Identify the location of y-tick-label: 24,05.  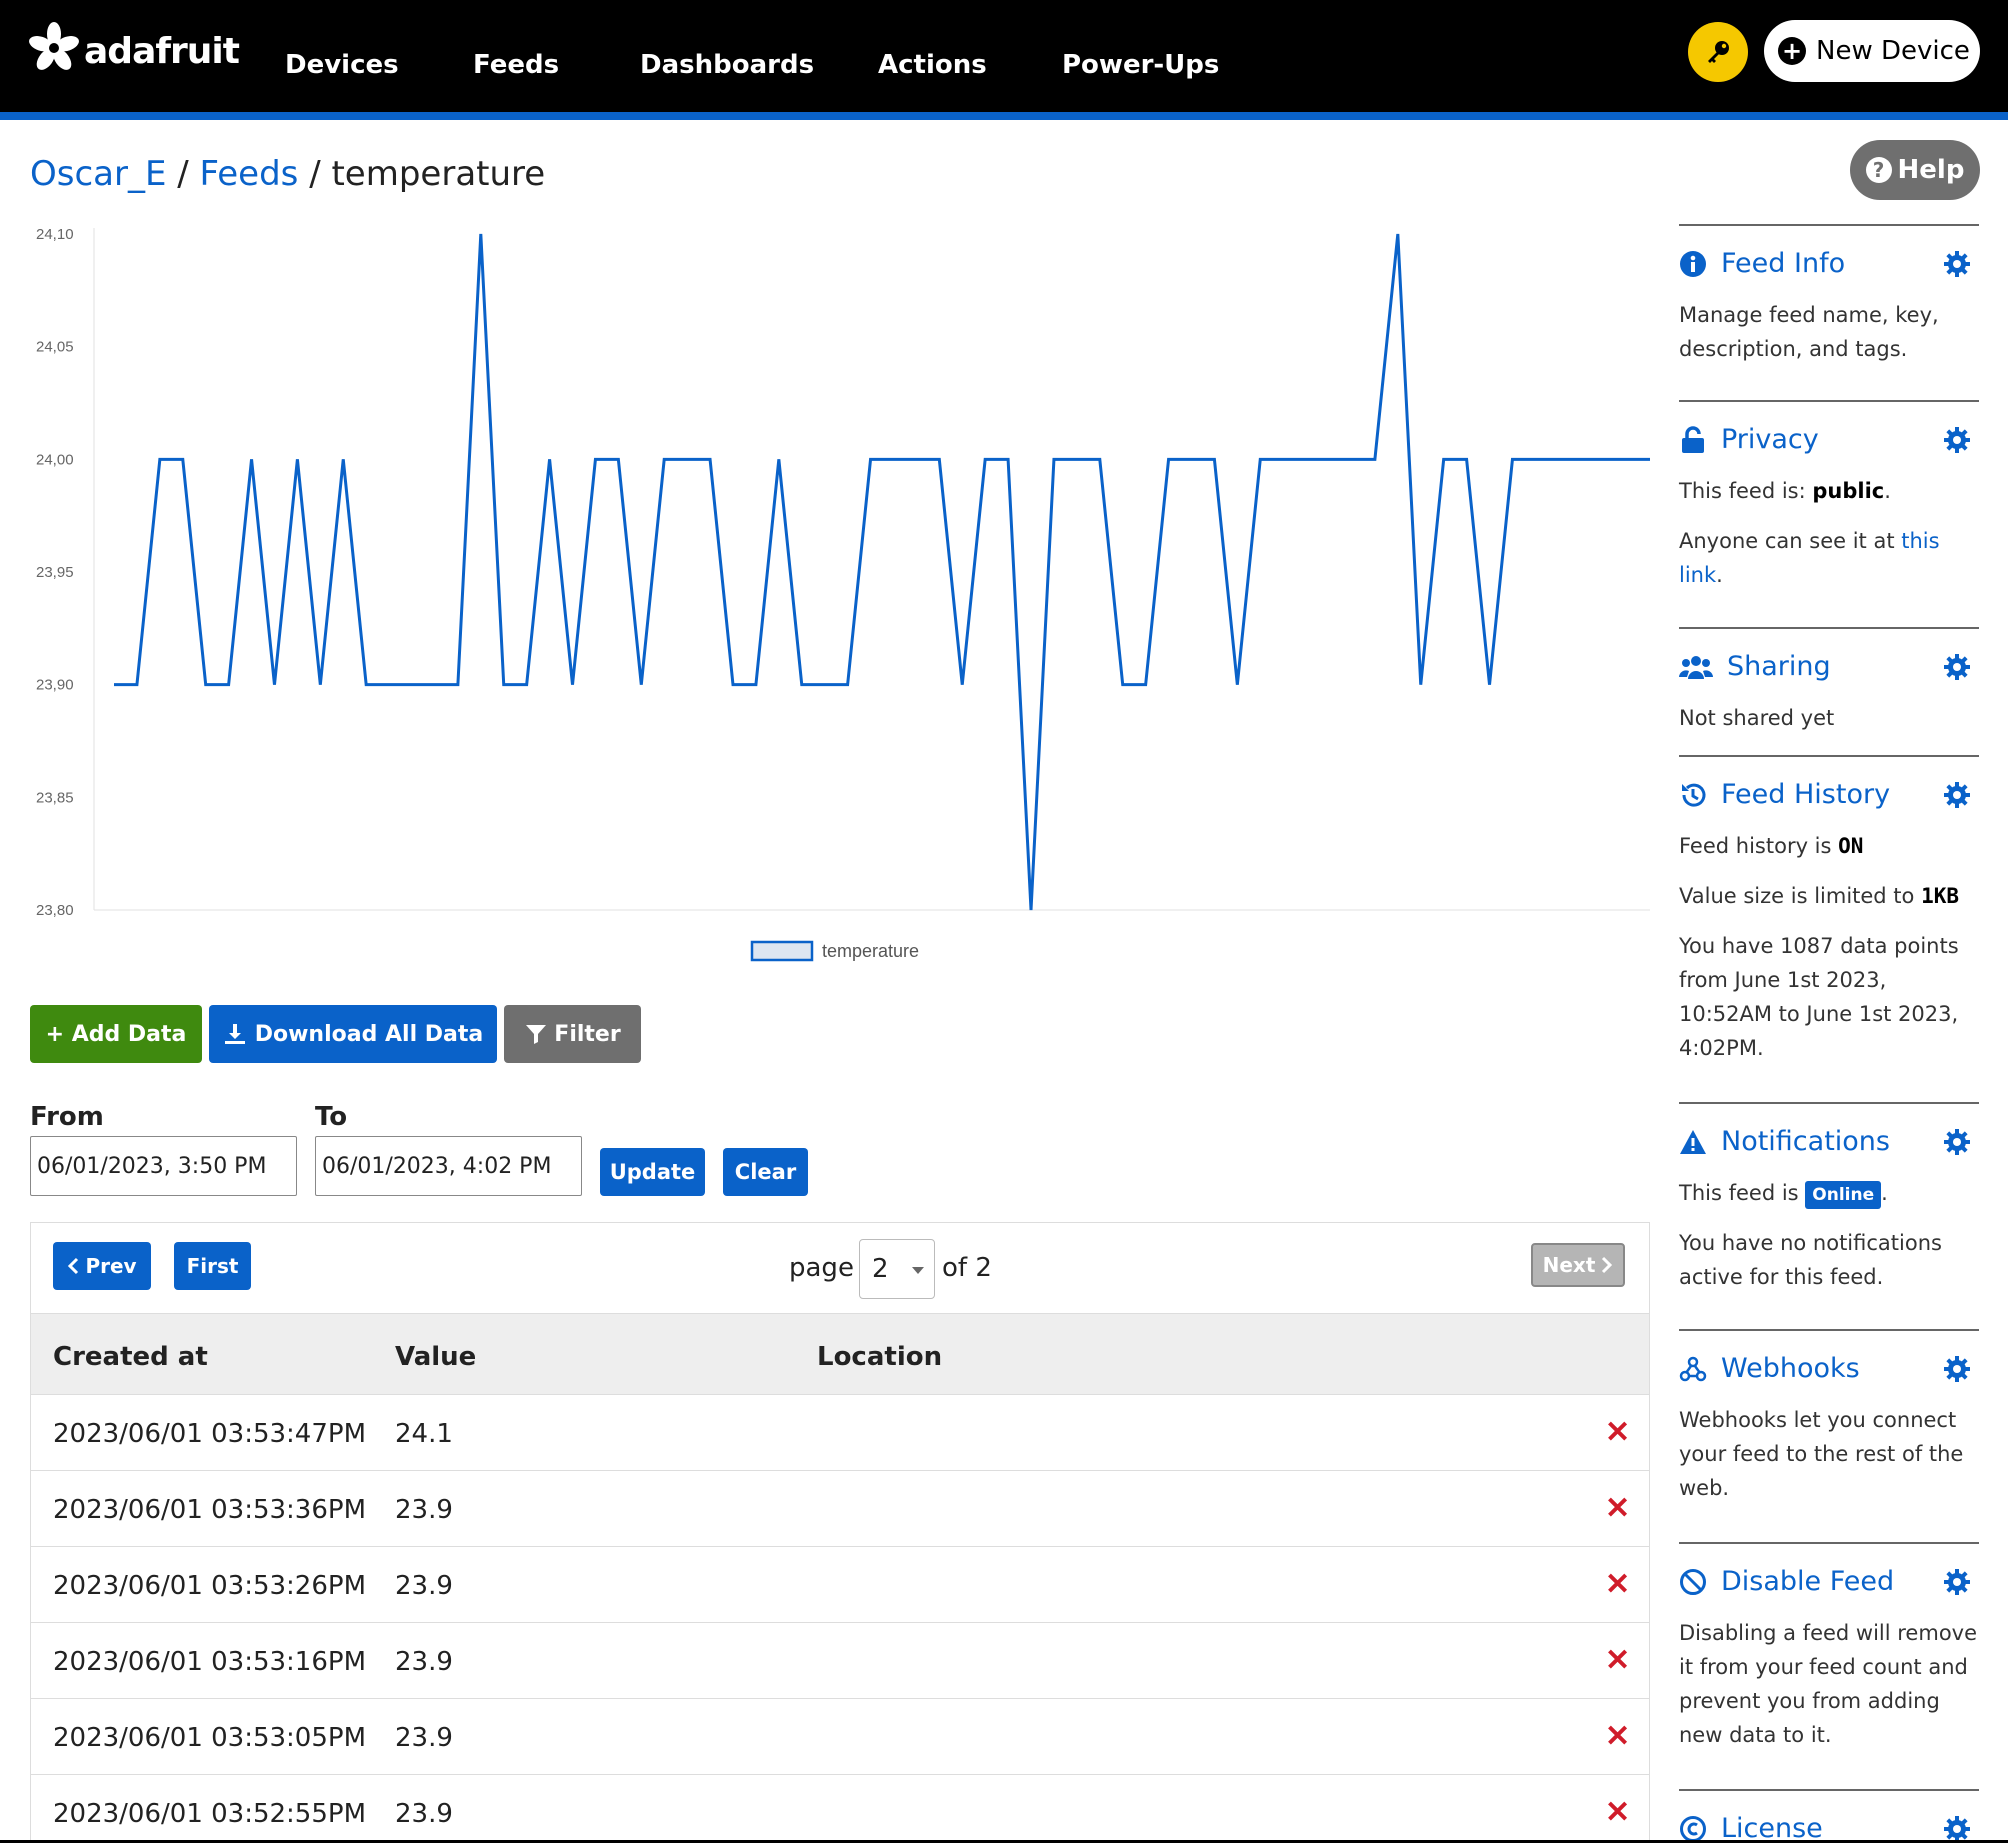
(55, 347).